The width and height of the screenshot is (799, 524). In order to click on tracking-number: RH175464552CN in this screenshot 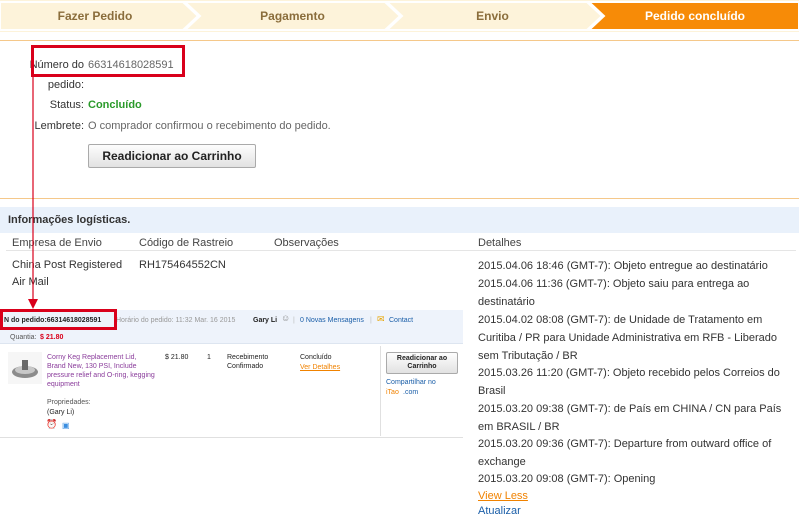, I will do `click(182, 265)`.